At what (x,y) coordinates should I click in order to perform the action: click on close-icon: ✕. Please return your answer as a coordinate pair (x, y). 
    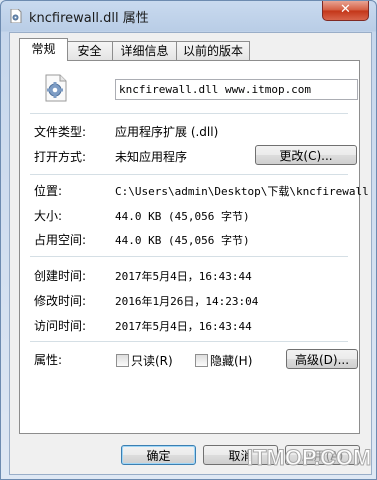
    Looking at the image, I should click on (345, 9).